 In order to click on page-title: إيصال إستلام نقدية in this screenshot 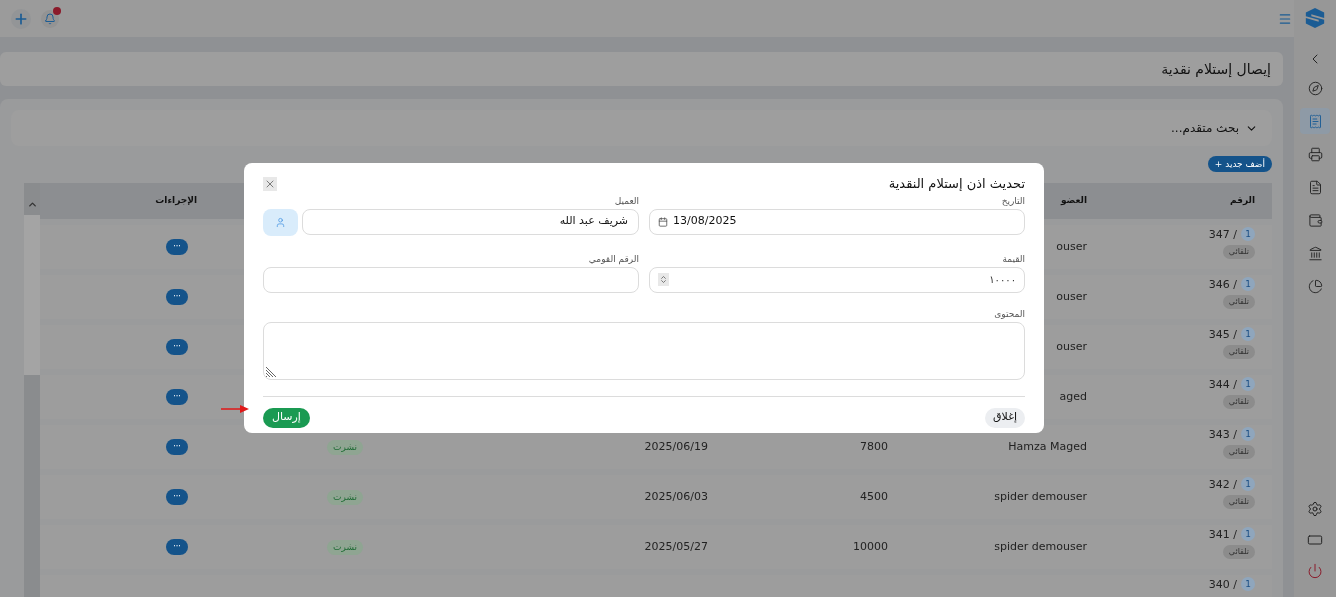, I will do `click(1216, 69)`.